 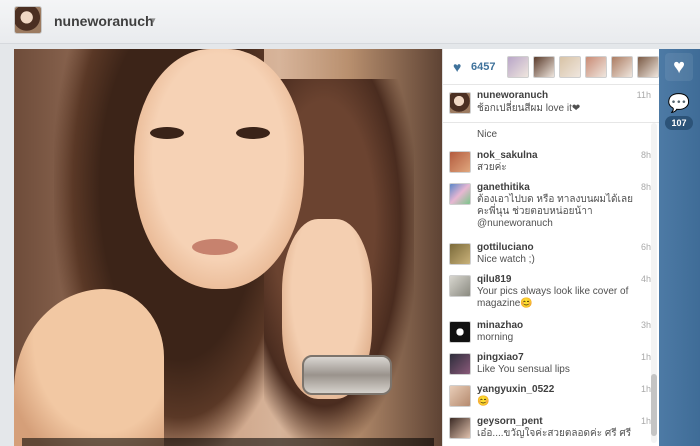 What do you see at coordinates (505, 247) in the screenshot?
I see `comment-username: gottiluciano` at bounding box center [505, 247].